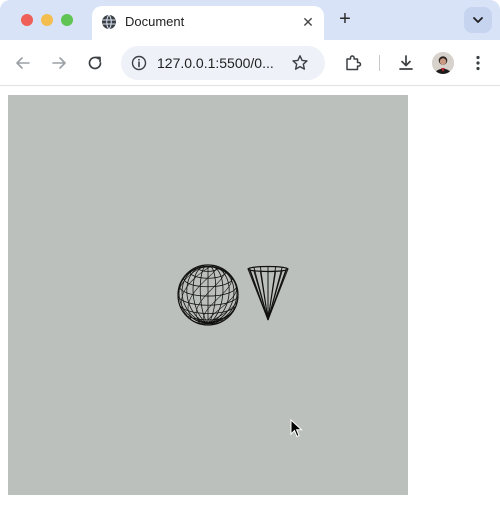  Describe the element at coordinates (59, 63) in the screenshot. I see `arrow-right-icon` at that location.